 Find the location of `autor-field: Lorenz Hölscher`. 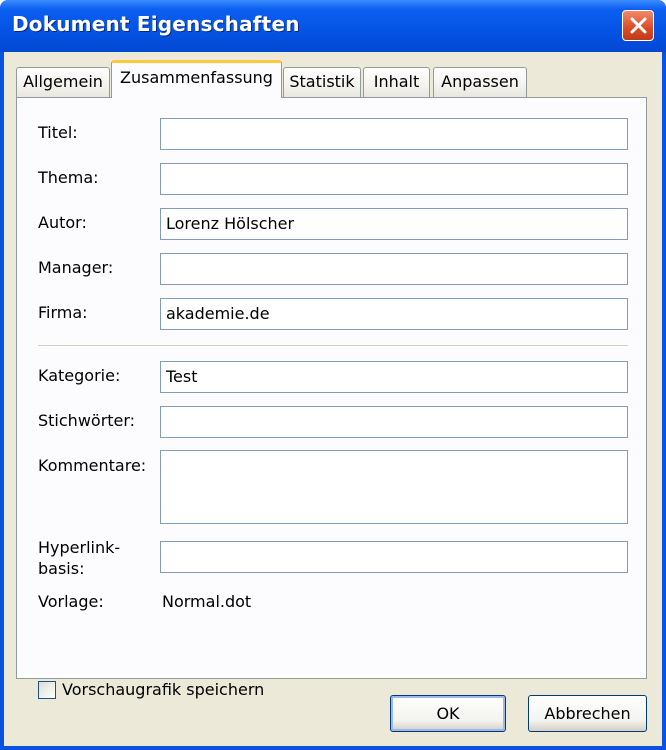

autor-field: Lorenz Hölscher is located at coordinates (394, 224).